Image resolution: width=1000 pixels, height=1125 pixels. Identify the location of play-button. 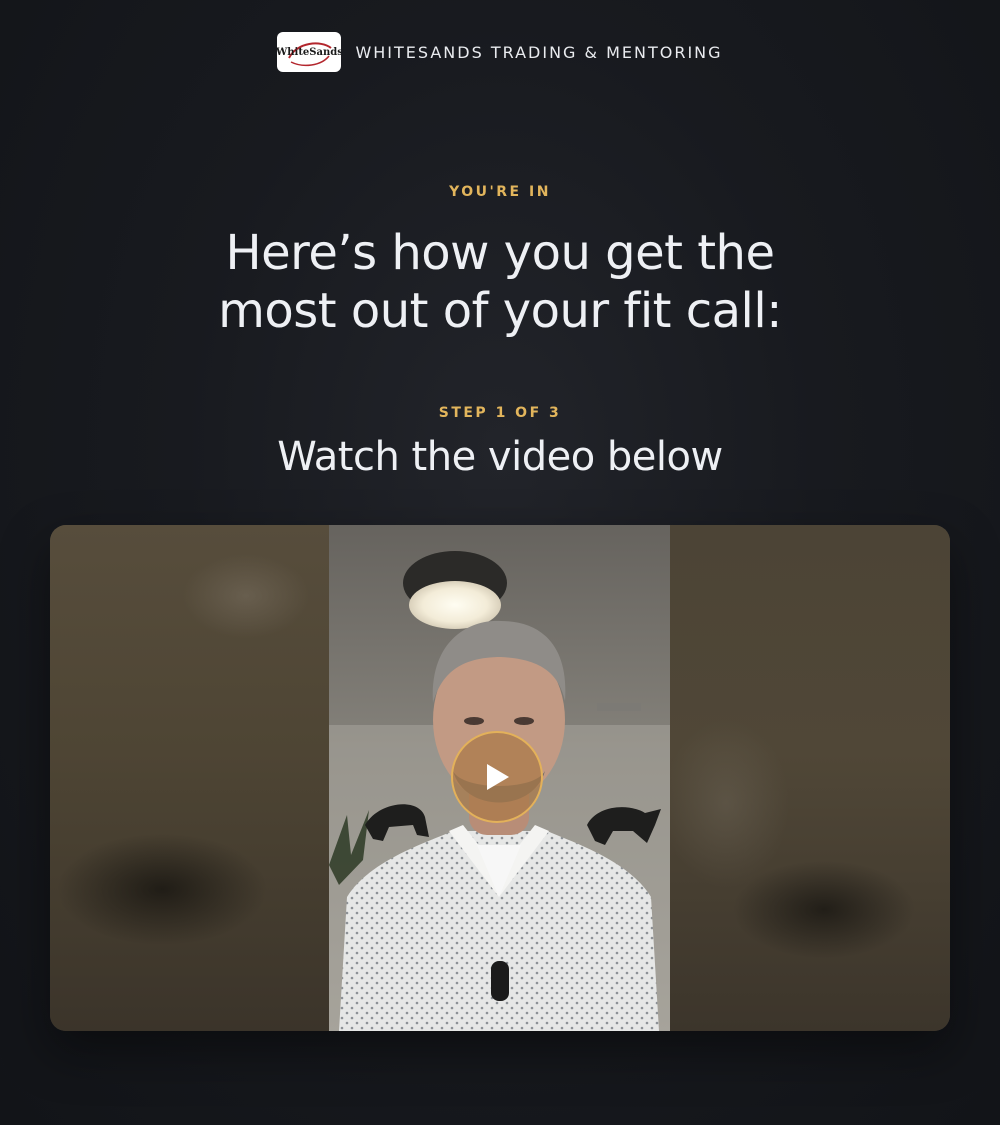
(497, 777).